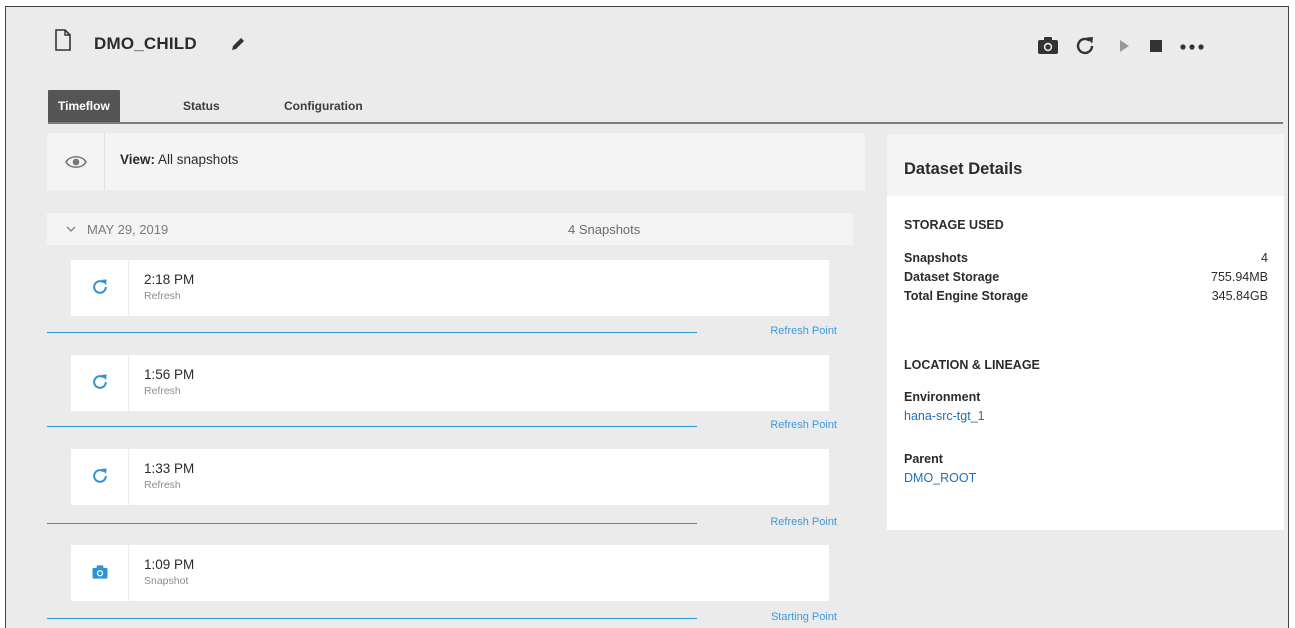 The image size is (1295, 628). What do you see at coordinates (238, 44) in the screenshot?
I see `pencil-icon` at bounding box center [238, 44].